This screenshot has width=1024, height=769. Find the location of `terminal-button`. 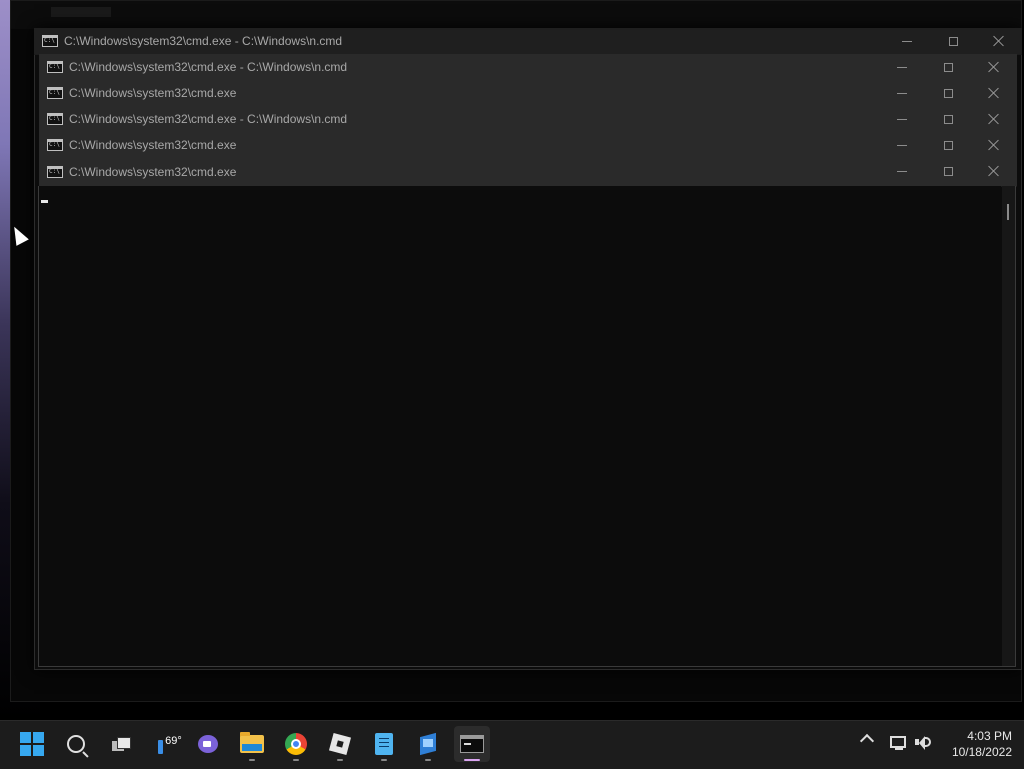

terminal-button is located at coordinates (472, 744).